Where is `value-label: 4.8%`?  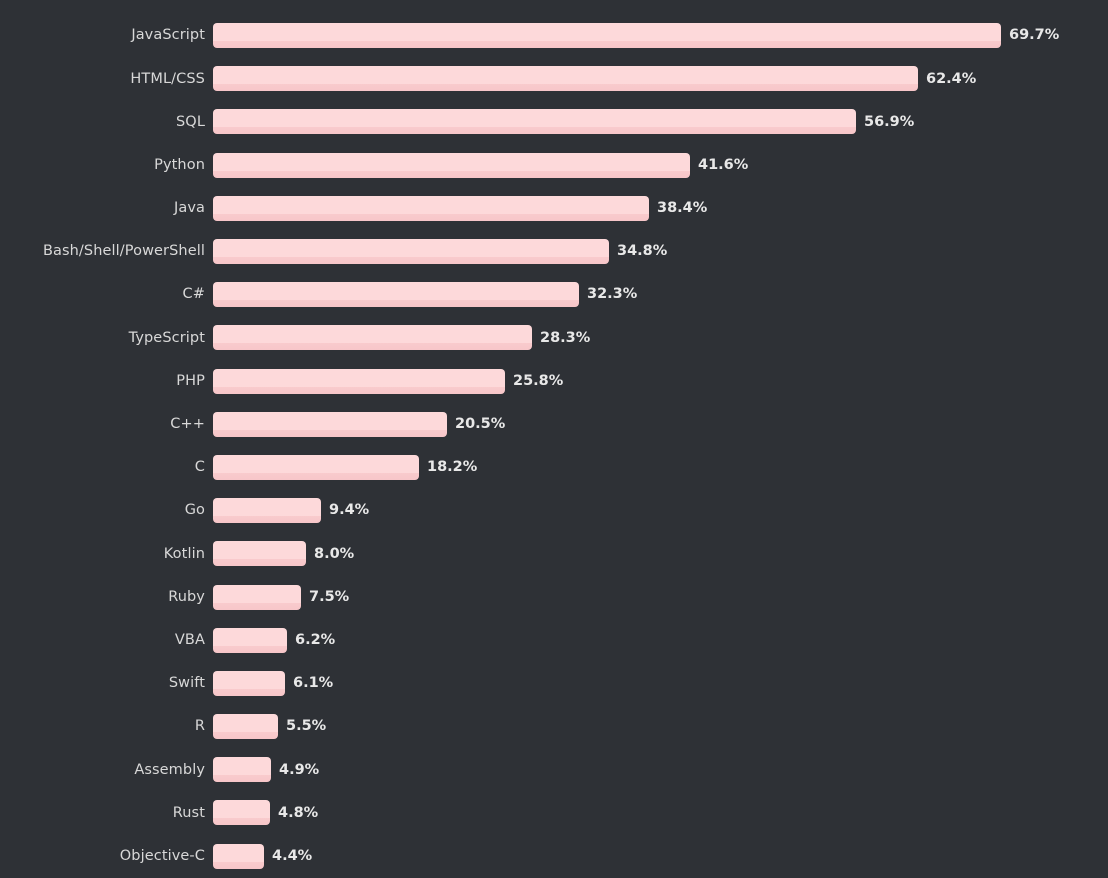 value-label: 4.8% is located at coordinates (298, 812).